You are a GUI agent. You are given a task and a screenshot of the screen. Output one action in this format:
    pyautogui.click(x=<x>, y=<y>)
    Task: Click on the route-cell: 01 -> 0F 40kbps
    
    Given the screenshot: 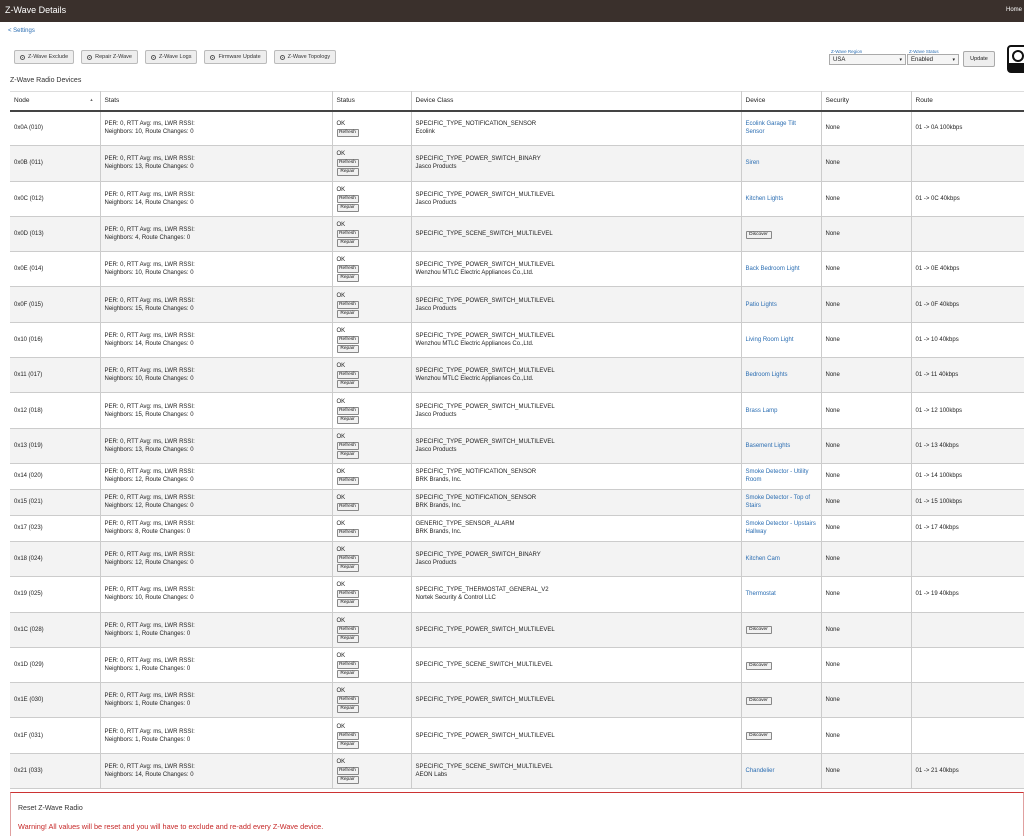 What is the action you would take?
    pyautogui.click(x=967, y=304)
    